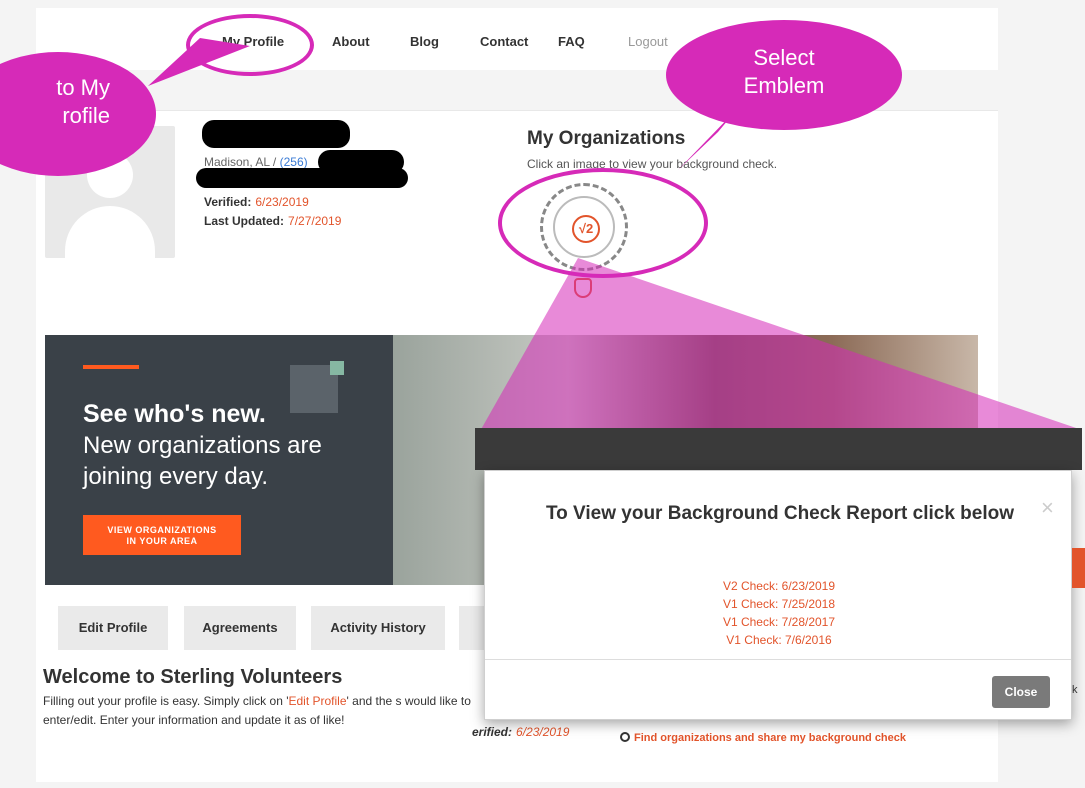 This screenshot has width=1085, height=788. Describe the element at coordinates (1075, 690) in the screenshot. I see `side-partial-text: k` at that location.